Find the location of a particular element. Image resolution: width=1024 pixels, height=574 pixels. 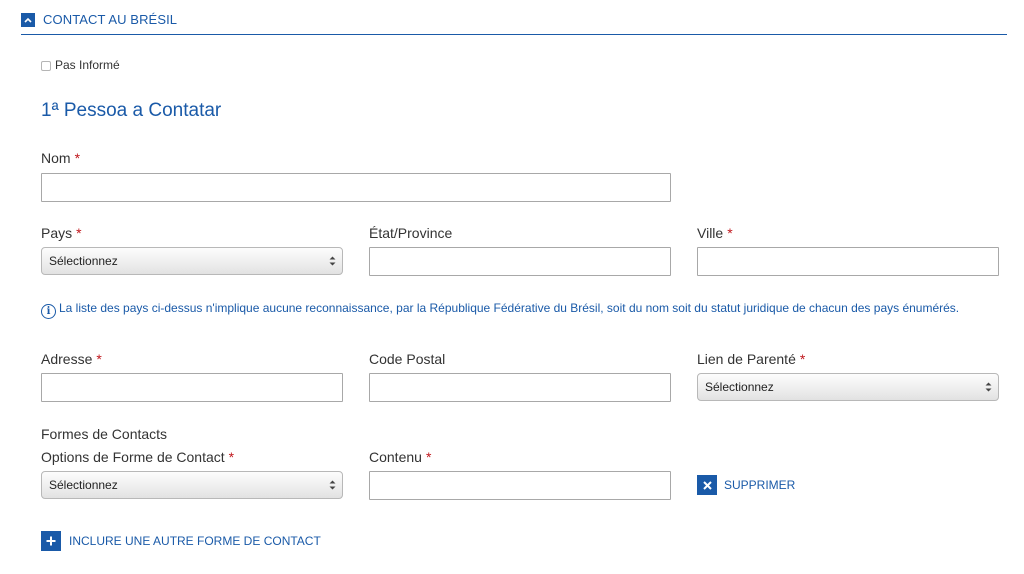

section-header: CONTACT AU BRÉSIL is located at coordinates (514, 22).